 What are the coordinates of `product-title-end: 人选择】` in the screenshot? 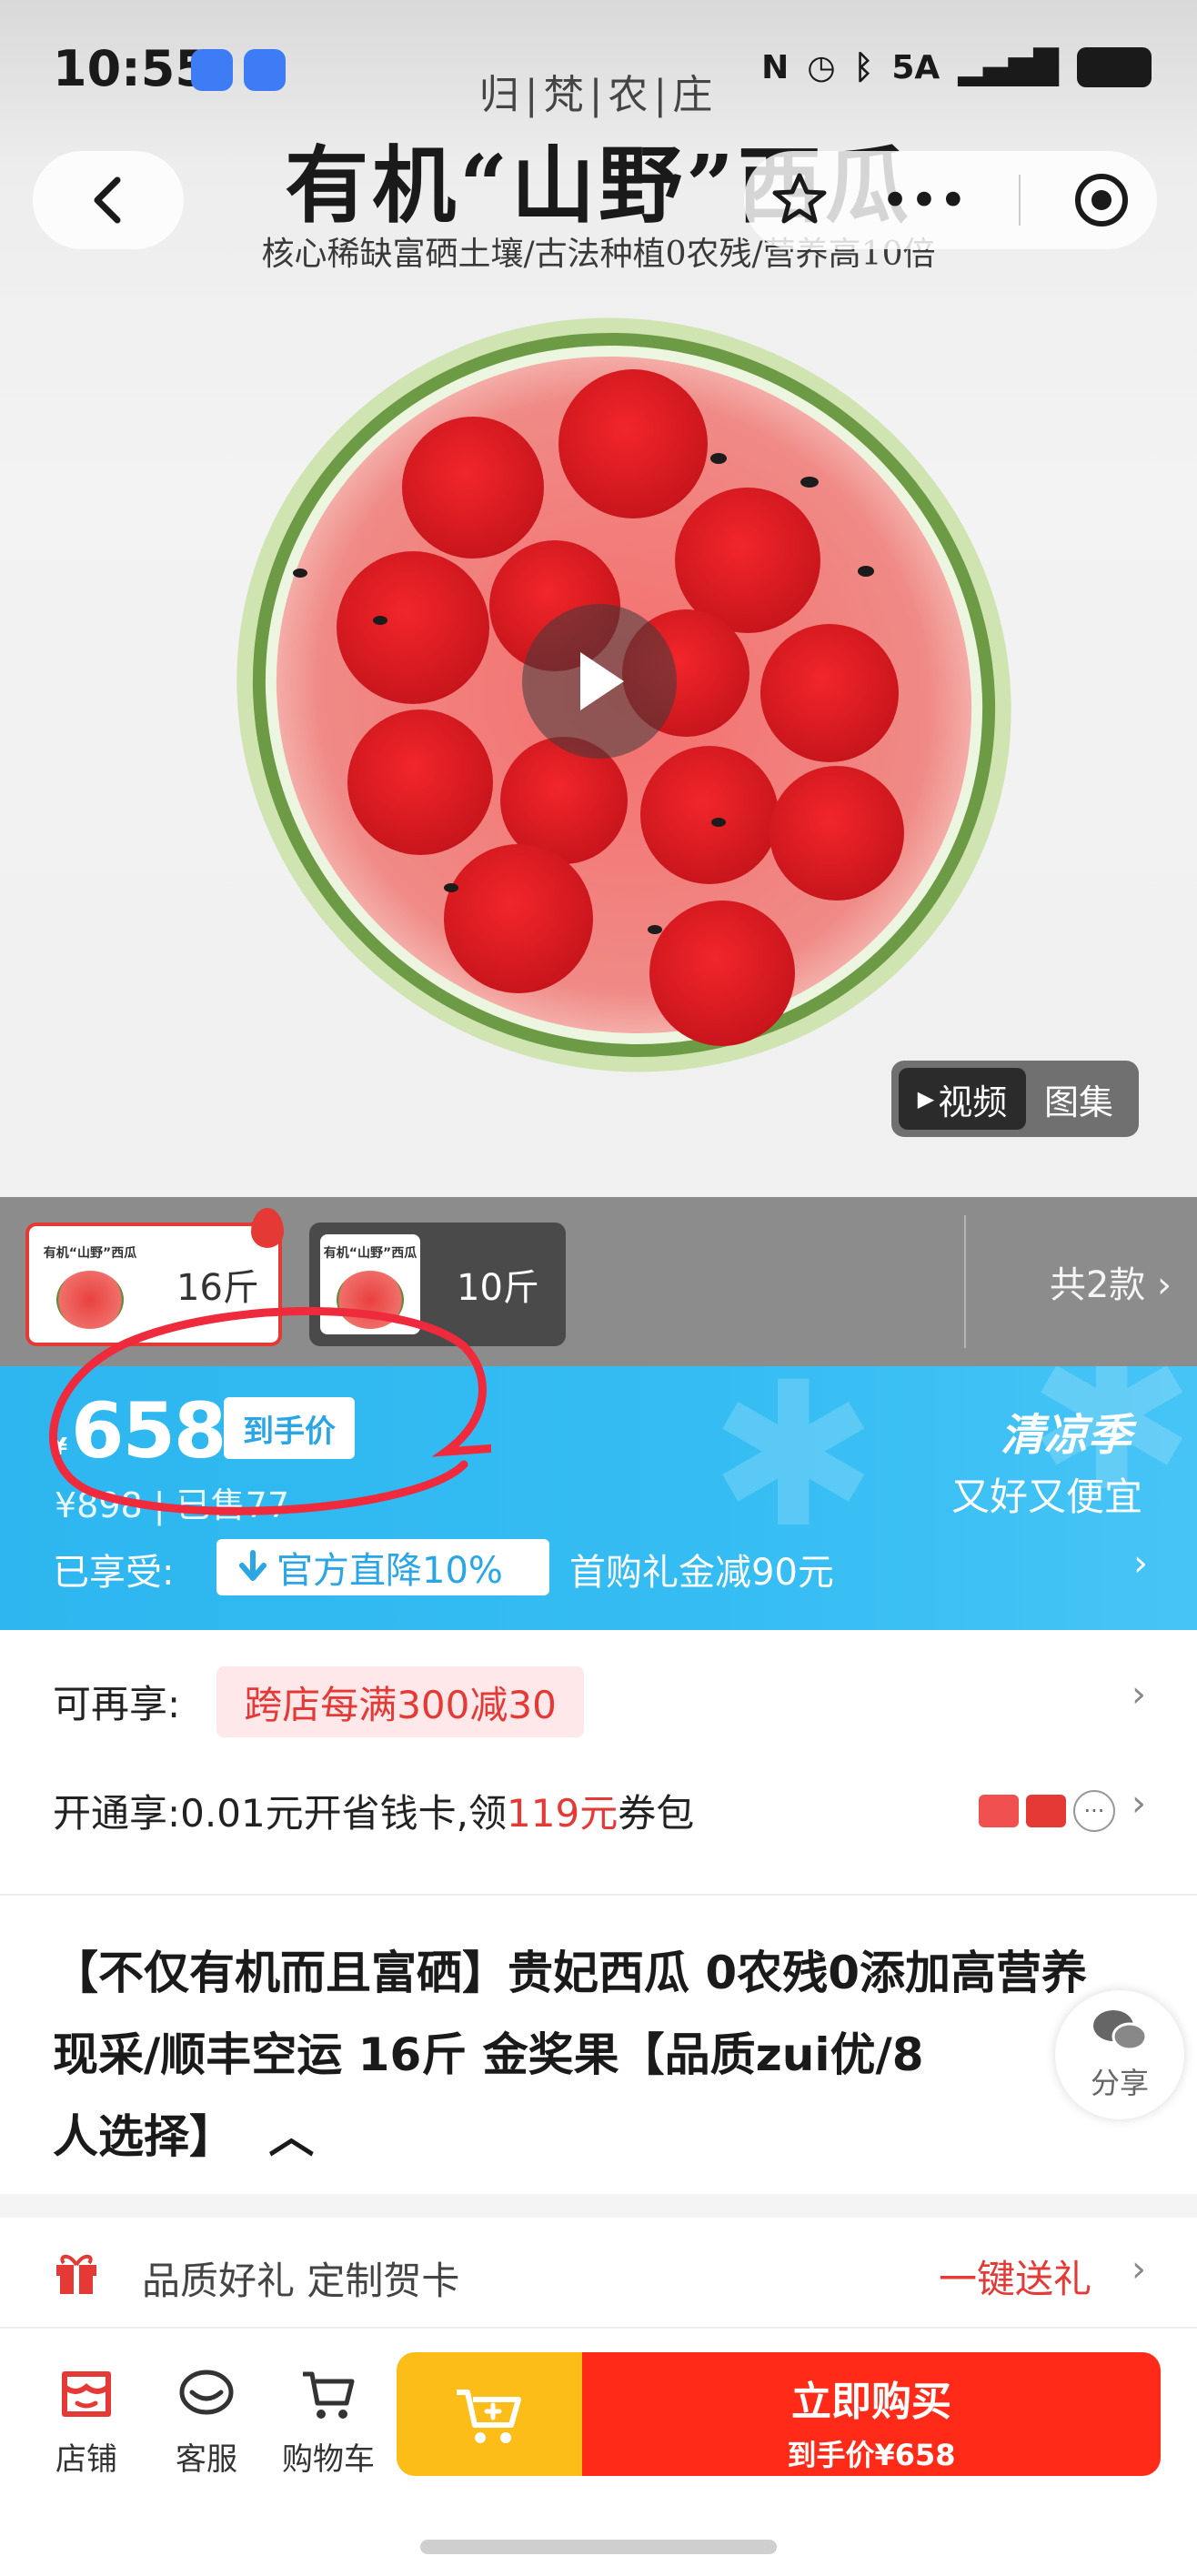 It's located at (144, 2136).